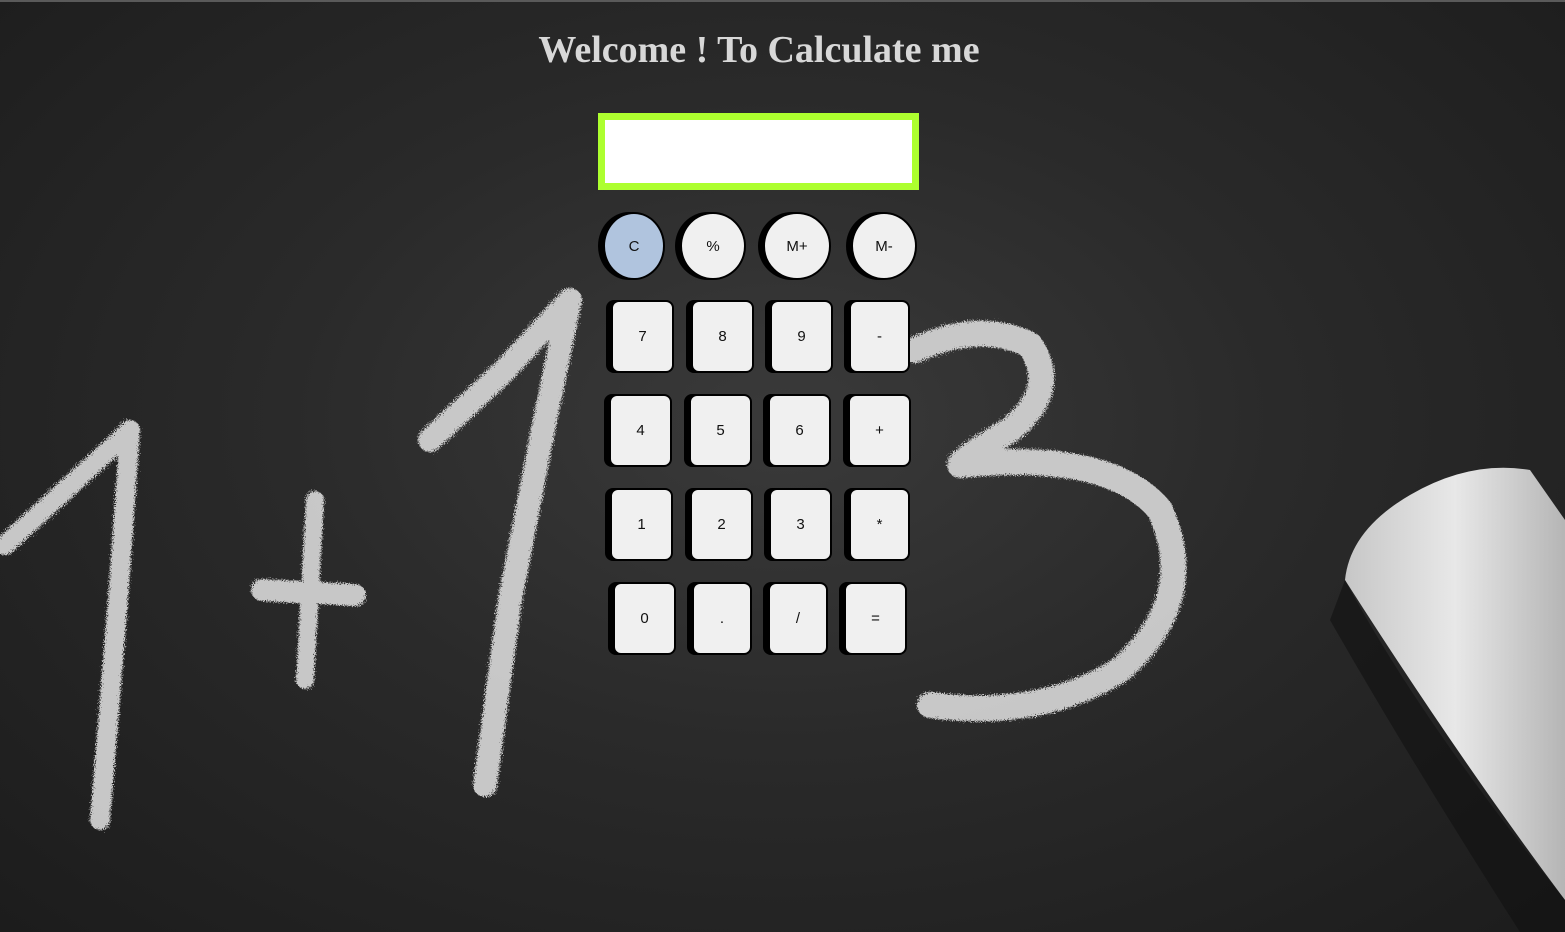 The width and height of the screenshot is (1565, 932). I want to click on key-2-button: 2, so click(721, 524).